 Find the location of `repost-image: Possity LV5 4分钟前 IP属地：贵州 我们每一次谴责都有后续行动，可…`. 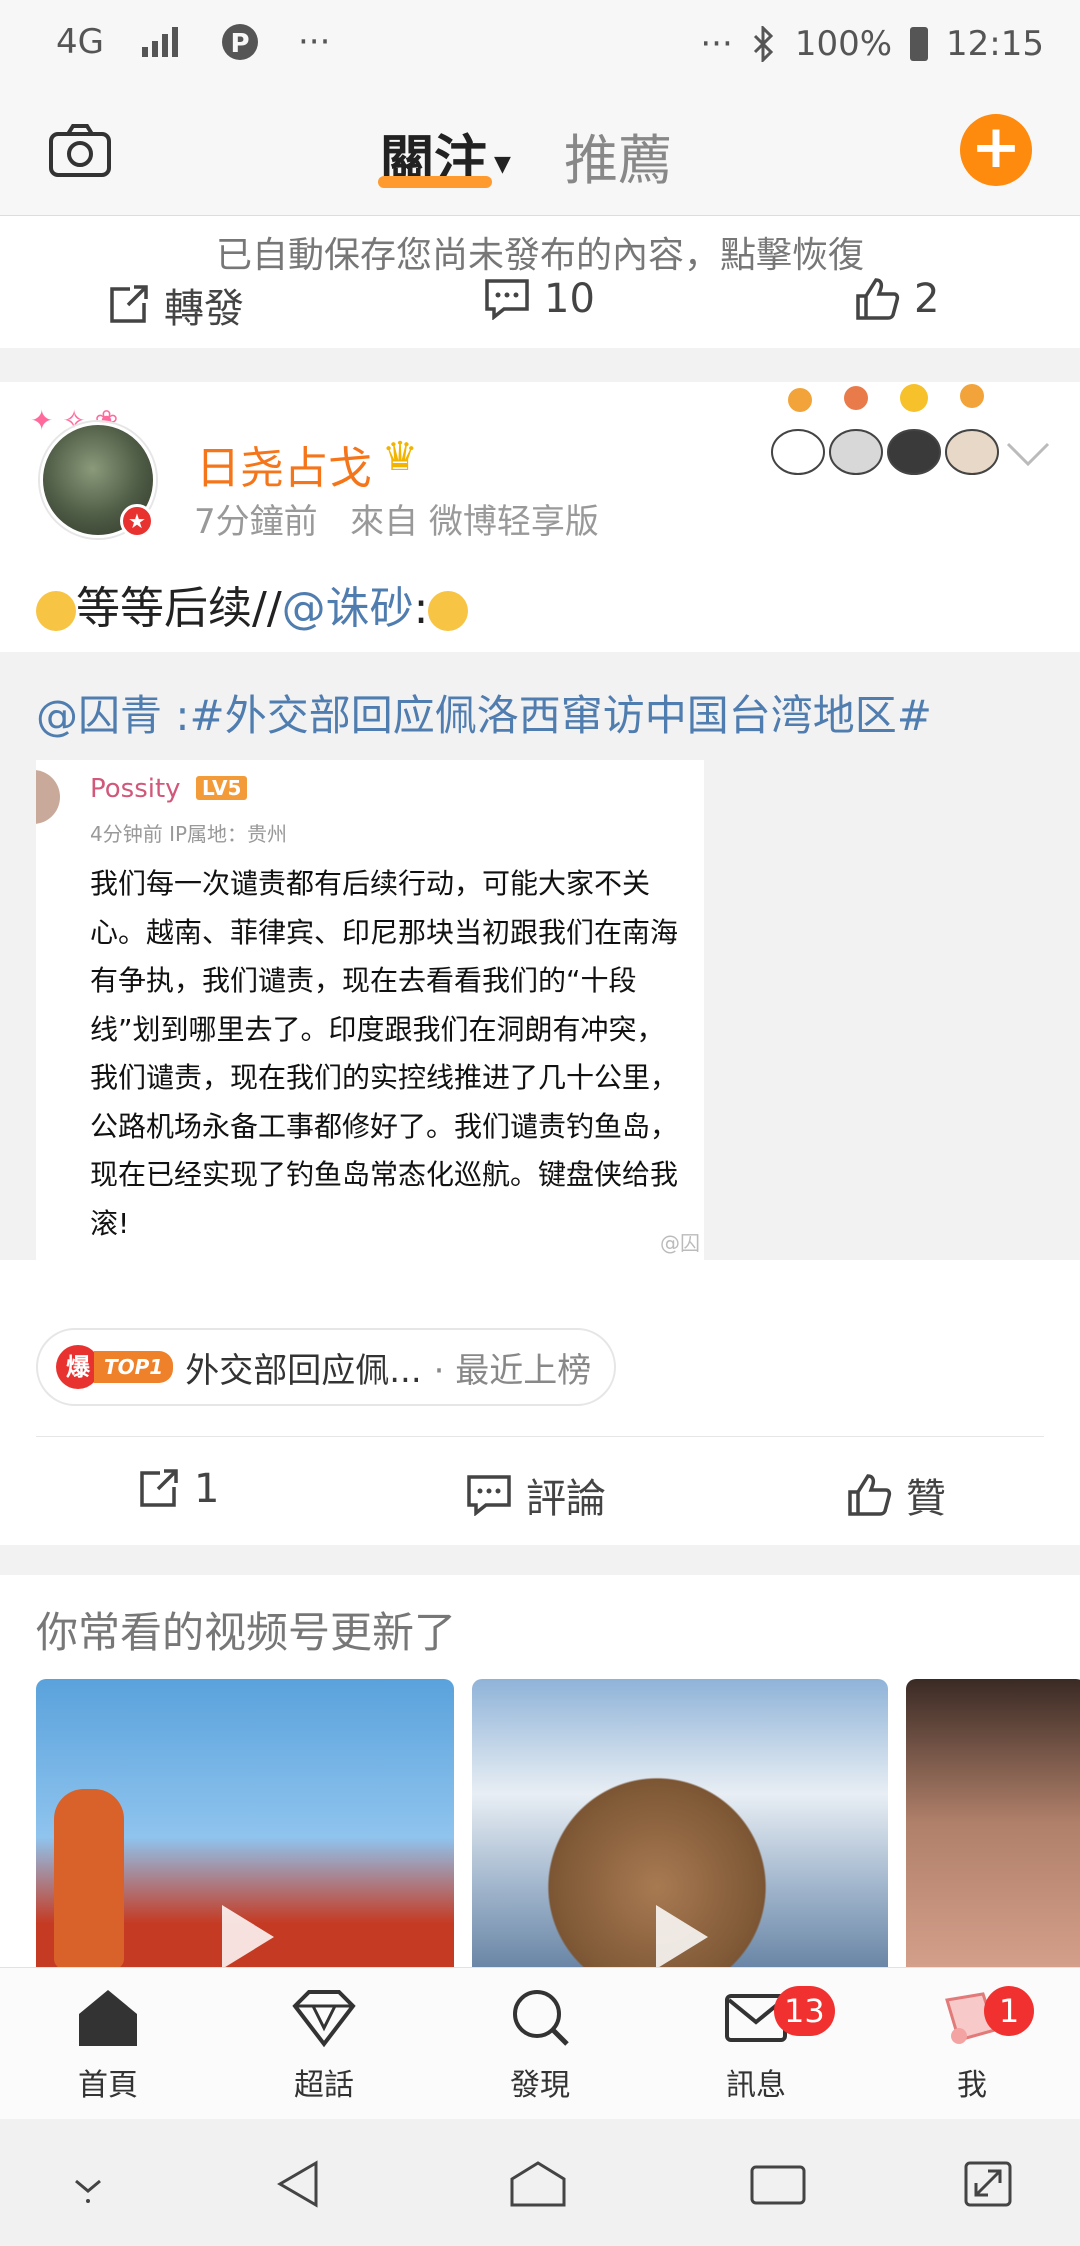

repost-image: Possity LV5 4分钟前 IP属地：贵州 我们每一次谴责都有后续行动，可… is located at coordinates (370, 1010).